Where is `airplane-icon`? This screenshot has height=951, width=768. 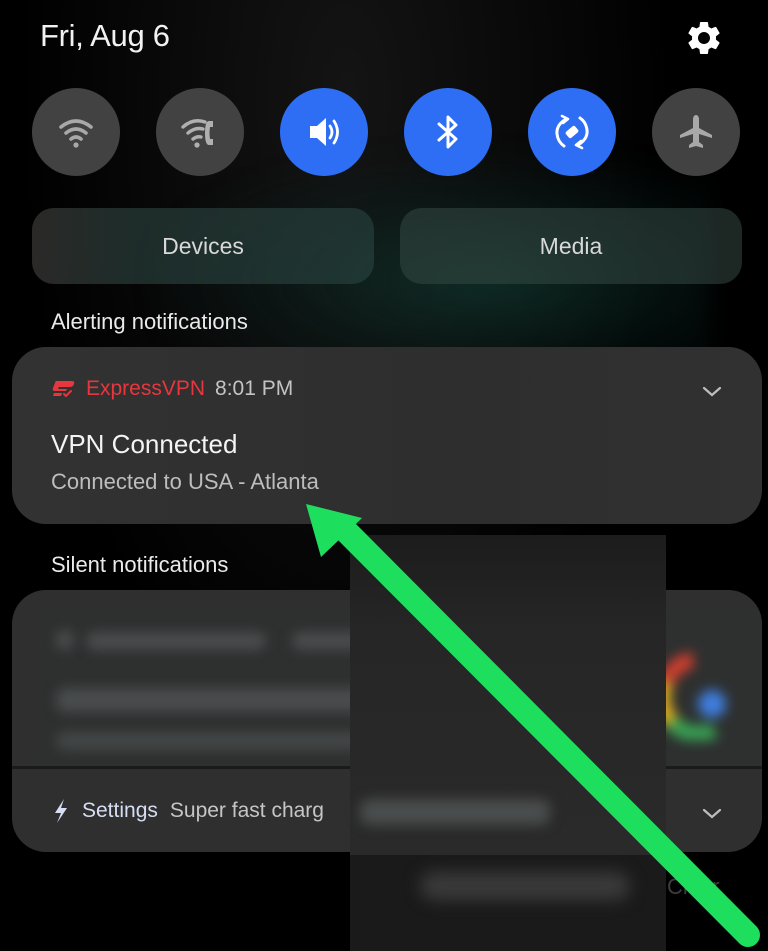
airplane-icon is located at coordinates (696, 131).